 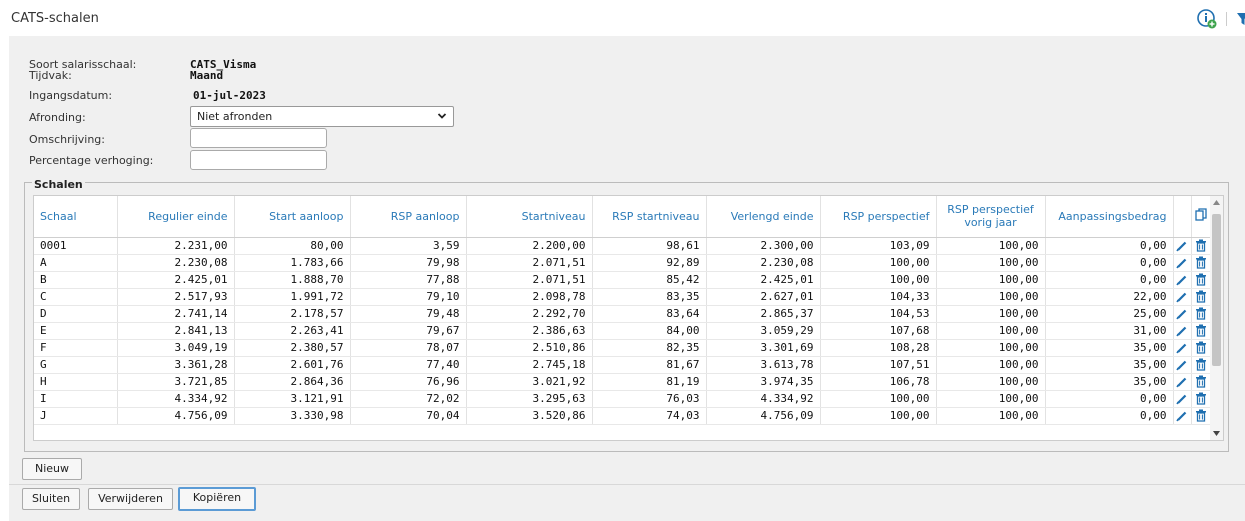 What do you see at coordinates (55, 18) in the screenshot?
I see `page-title: CATS-schalen` at bounding box center [55, 18].